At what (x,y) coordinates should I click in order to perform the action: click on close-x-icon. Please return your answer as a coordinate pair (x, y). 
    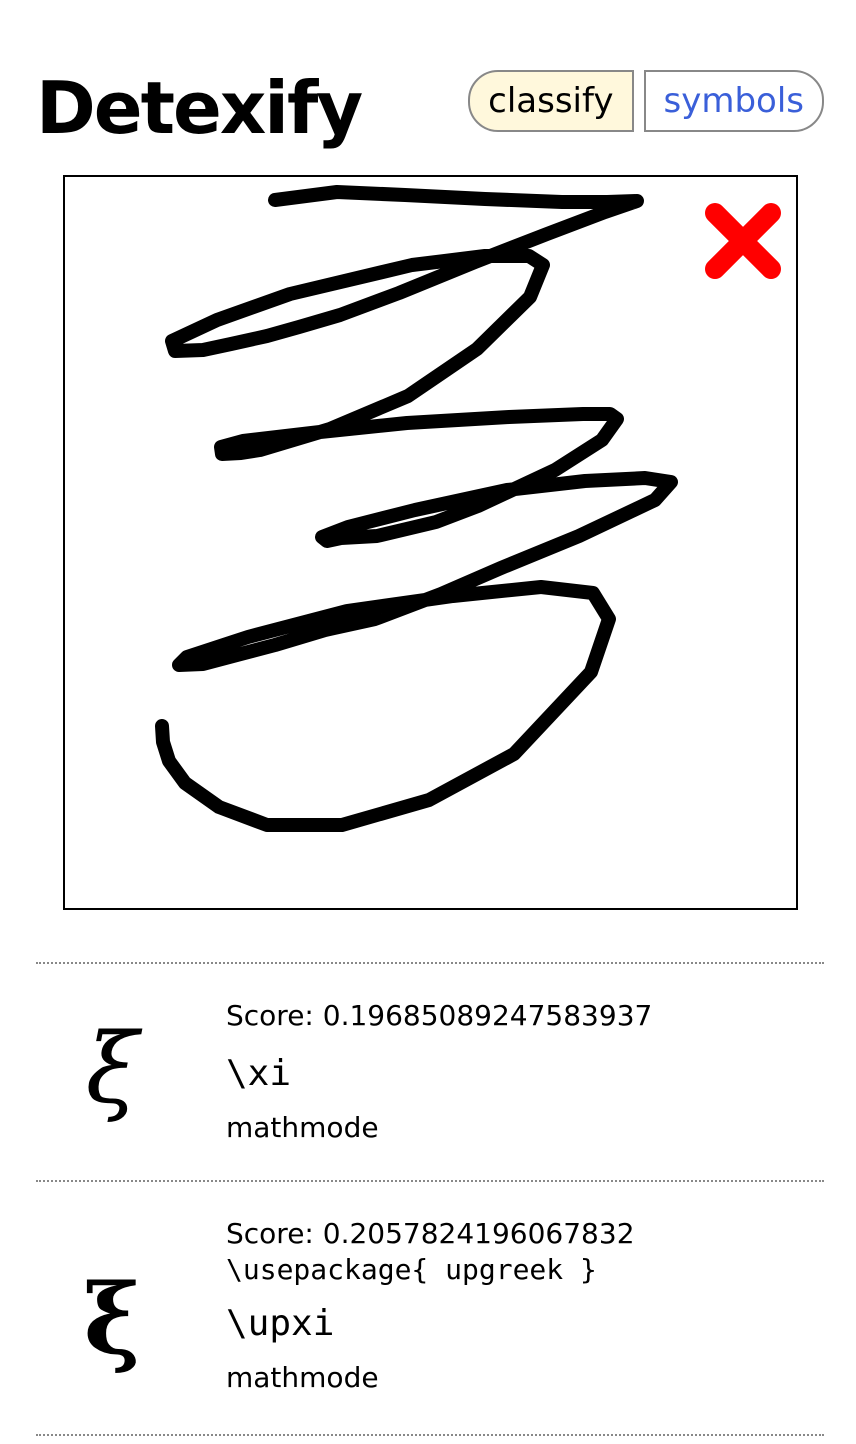
    Looking at the image, I should click on (743, 241).